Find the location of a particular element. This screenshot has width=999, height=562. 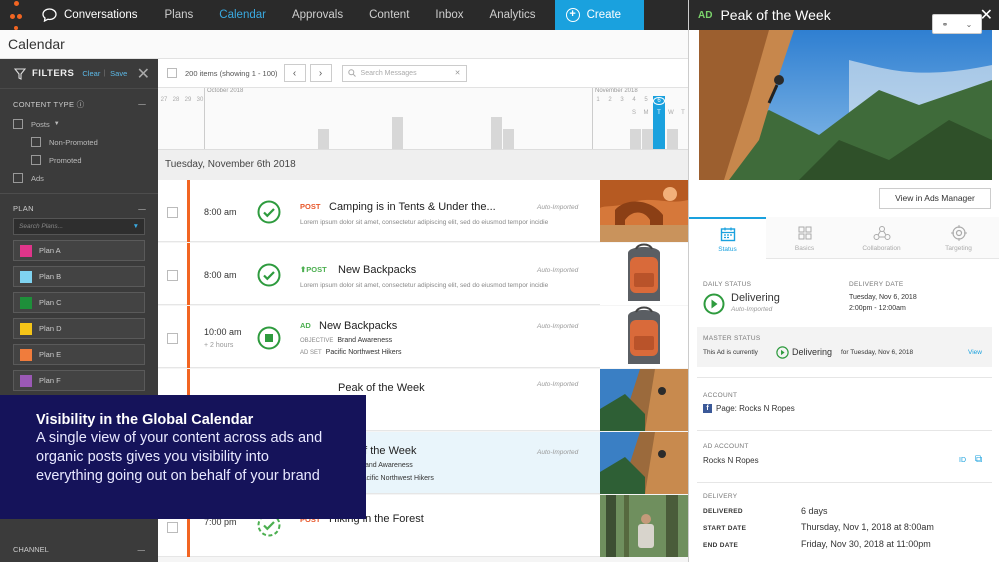

tab-basics: Basics is located at coordinates (804, 238).